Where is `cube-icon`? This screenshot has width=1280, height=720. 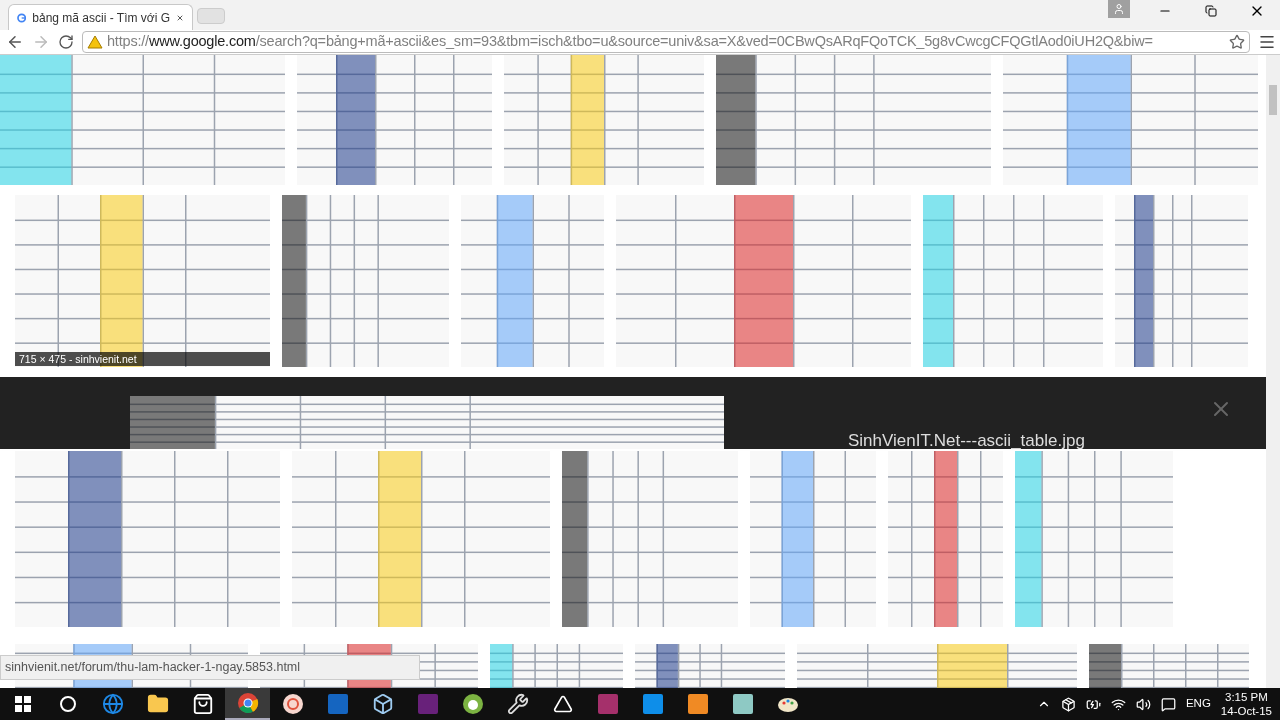
cube-icon is located at coordinates (382, 704).